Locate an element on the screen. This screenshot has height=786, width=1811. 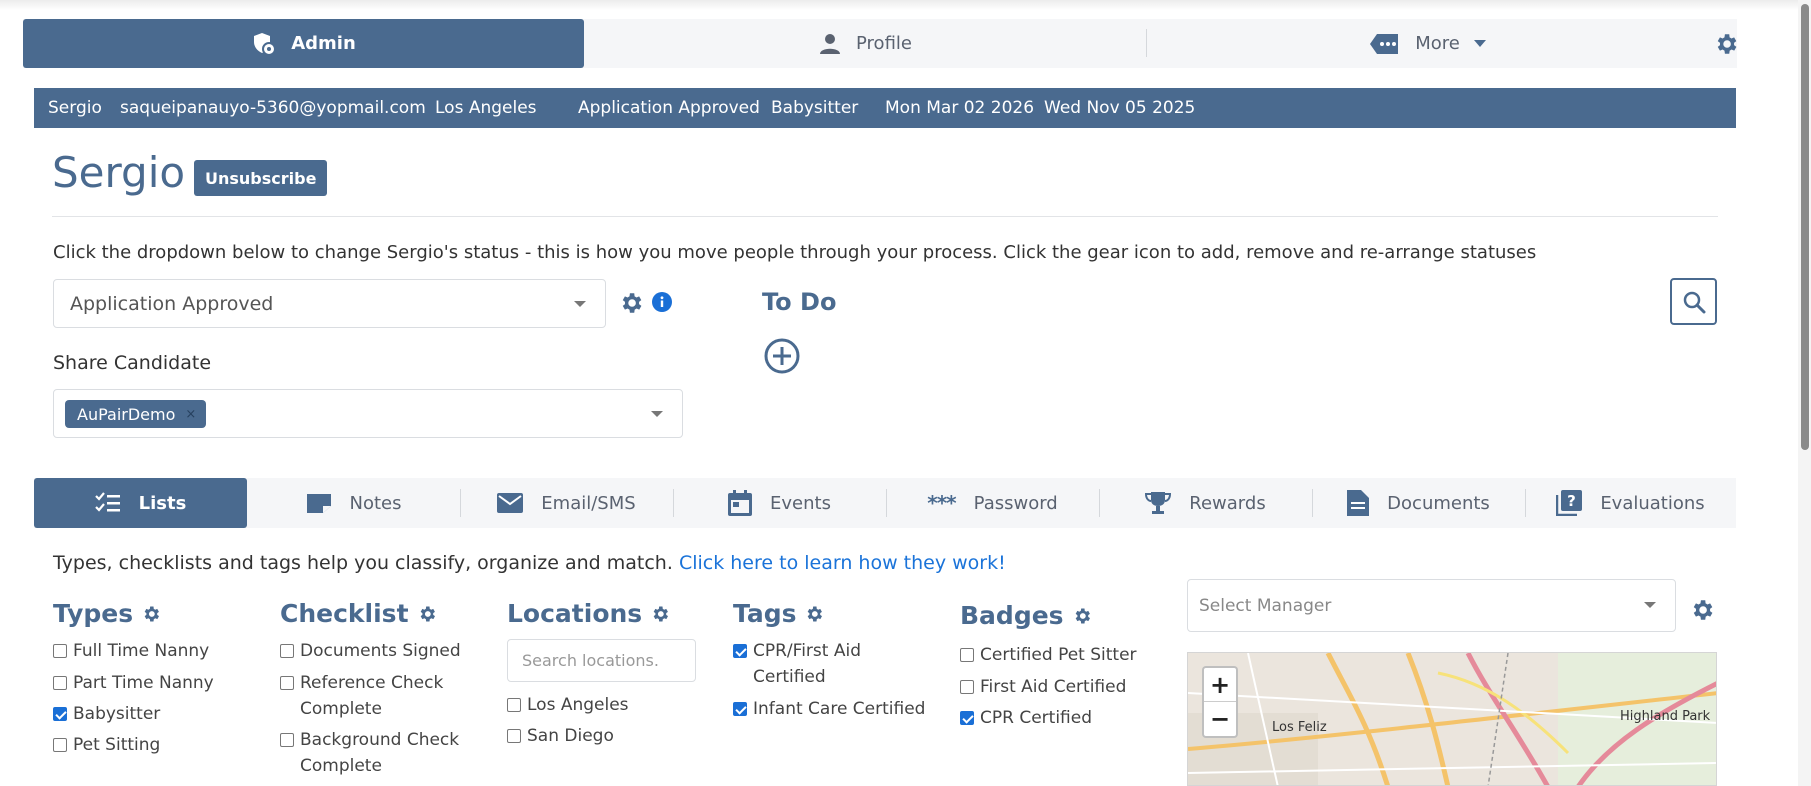
share-chip: AuPairDemo × is located at coordinates (136, 414).